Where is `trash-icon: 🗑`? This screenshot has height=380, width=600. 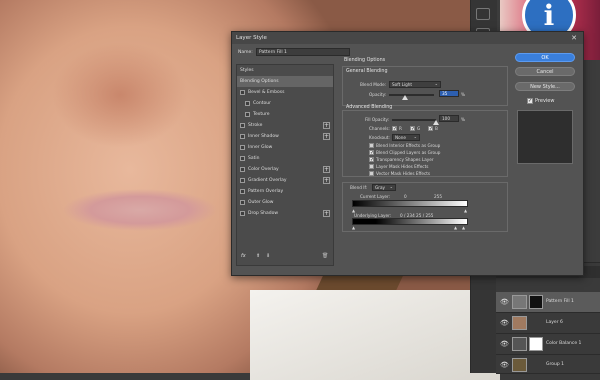
trash-icon: 🗑 is located at coordinates (325, 256).